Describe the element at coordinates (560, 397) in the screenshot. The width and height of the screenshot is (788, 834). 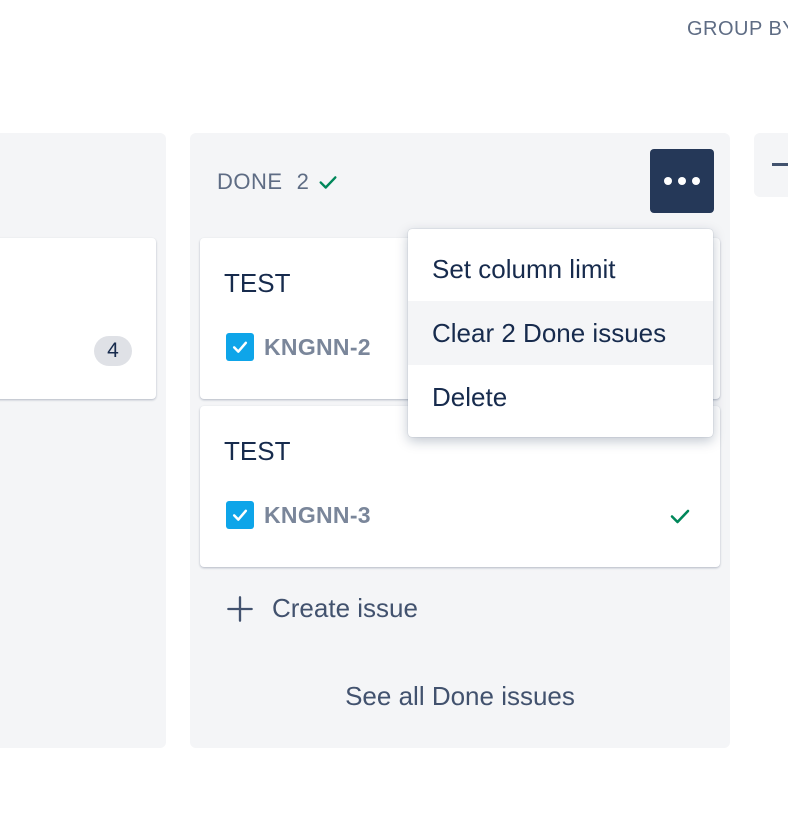
I see `menu-item-delete: Delete` at that location.